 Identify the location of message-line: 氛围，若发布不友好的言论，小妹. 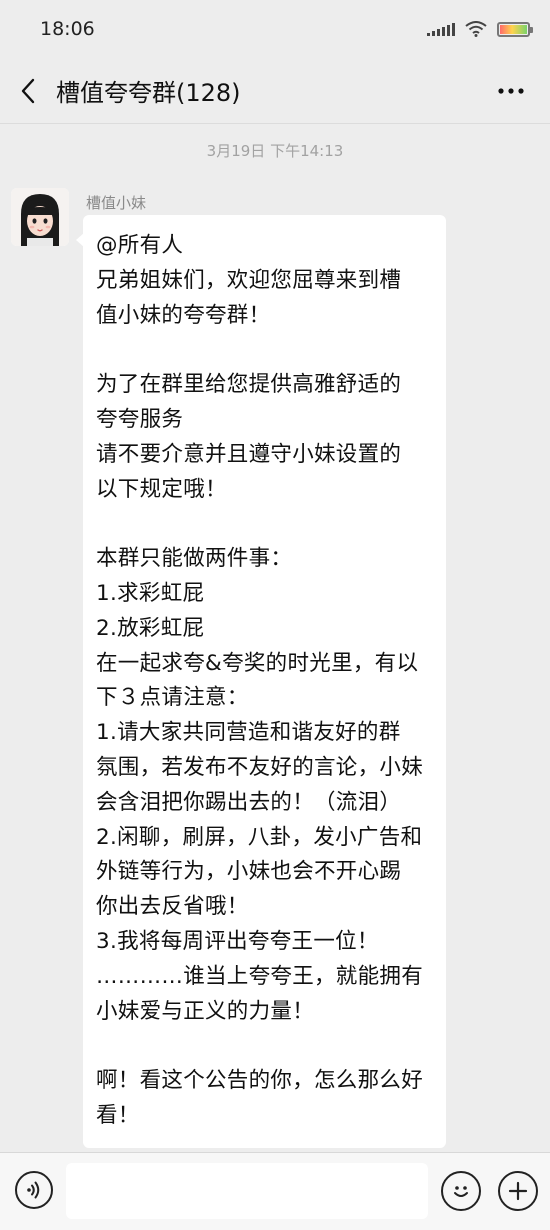
(260, 767).